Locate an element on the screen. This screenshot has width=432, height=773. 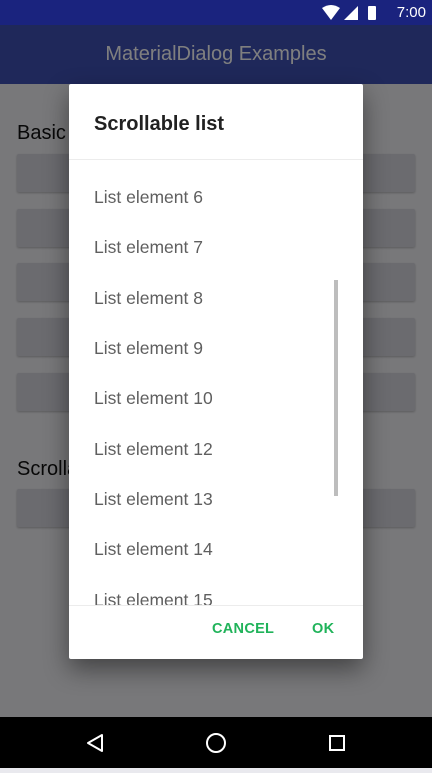
list-scrollbar is located at coordinates (336, 388).